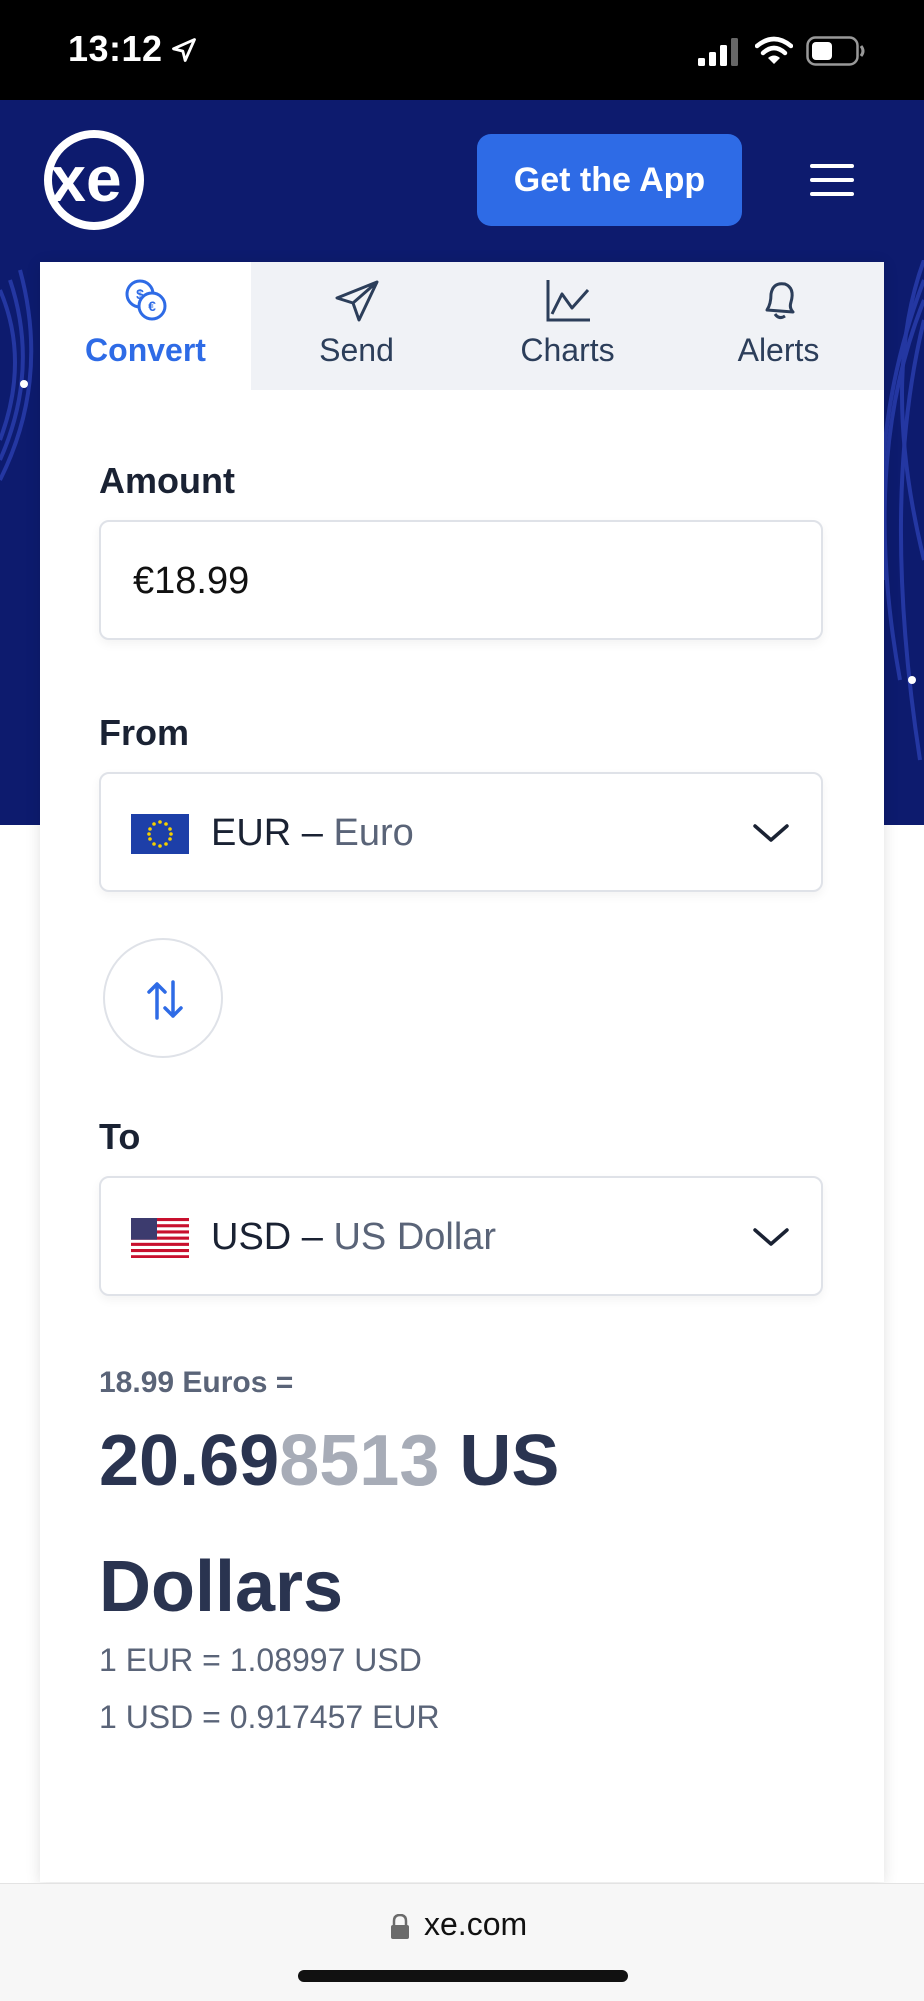 The image size is (924, 2001). Describe the element at coordinates (568, 301) in the screenshot. I see `line-chart-icon` at that location.